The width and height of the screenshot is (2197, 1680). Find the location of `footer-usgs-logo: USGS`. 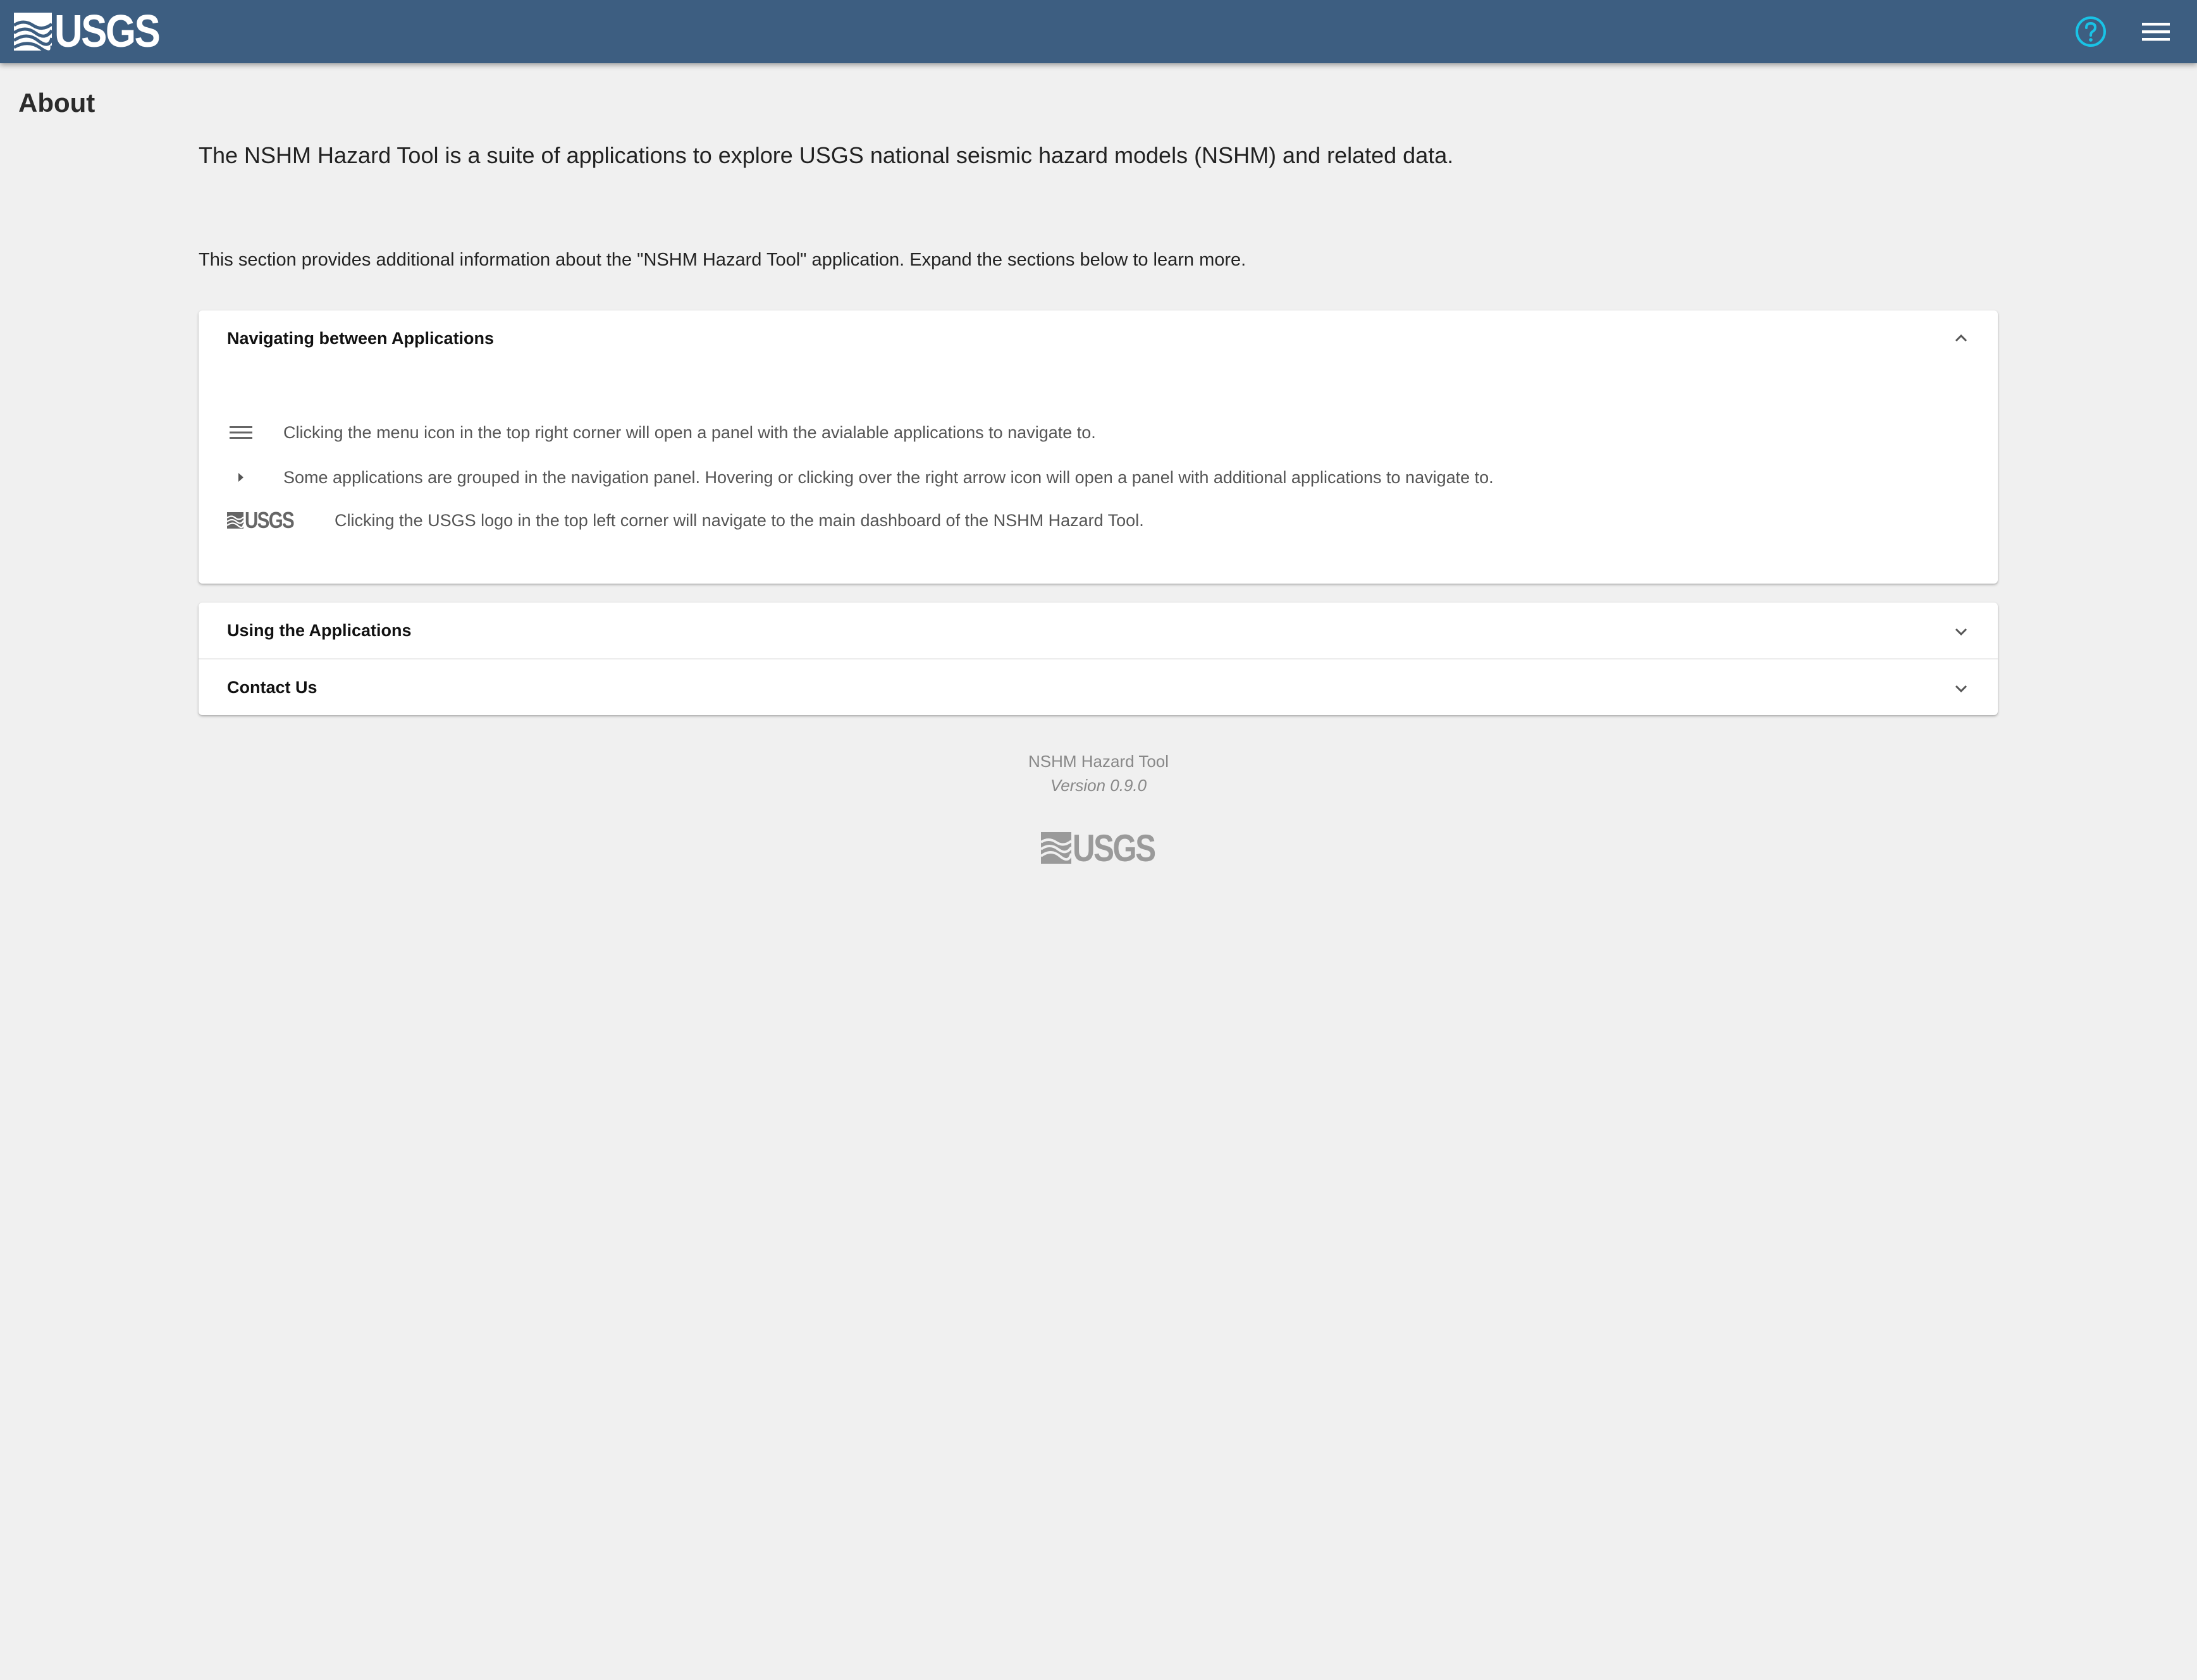

footer-usgs-logo: USGS is located at coordinates (1106, 848).